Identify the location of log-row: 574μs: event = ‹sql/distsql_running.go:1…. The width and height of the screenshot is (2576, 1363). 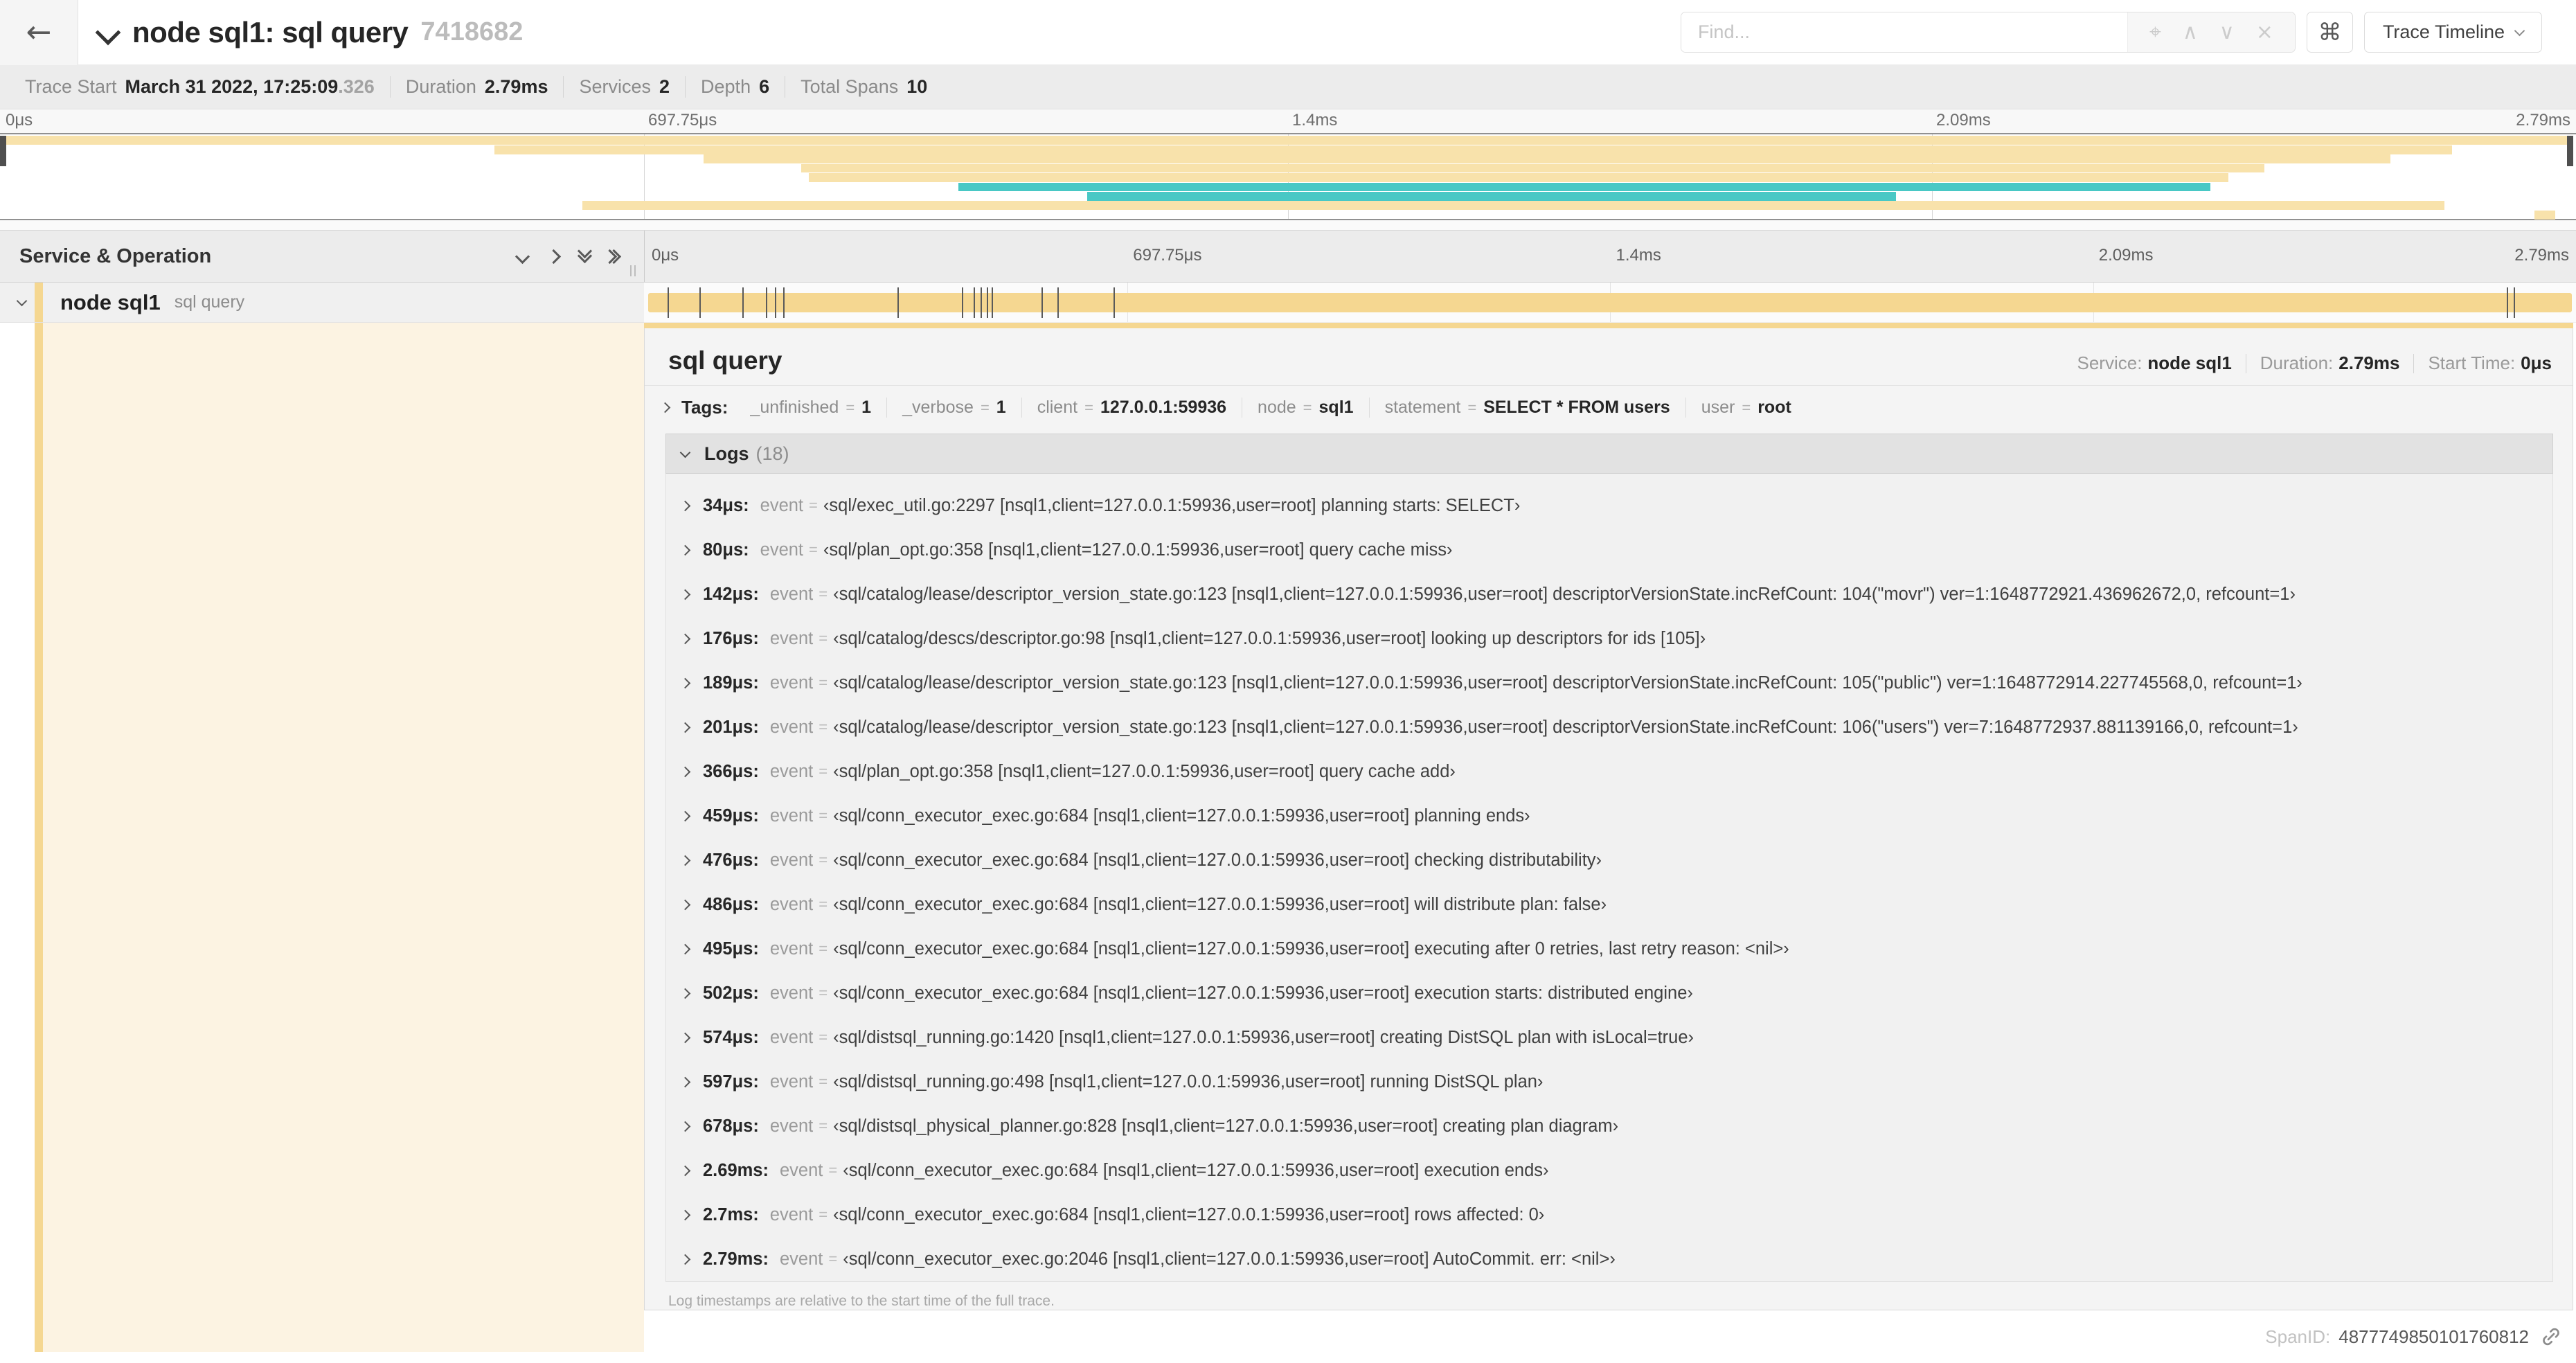
(1609, 1037).